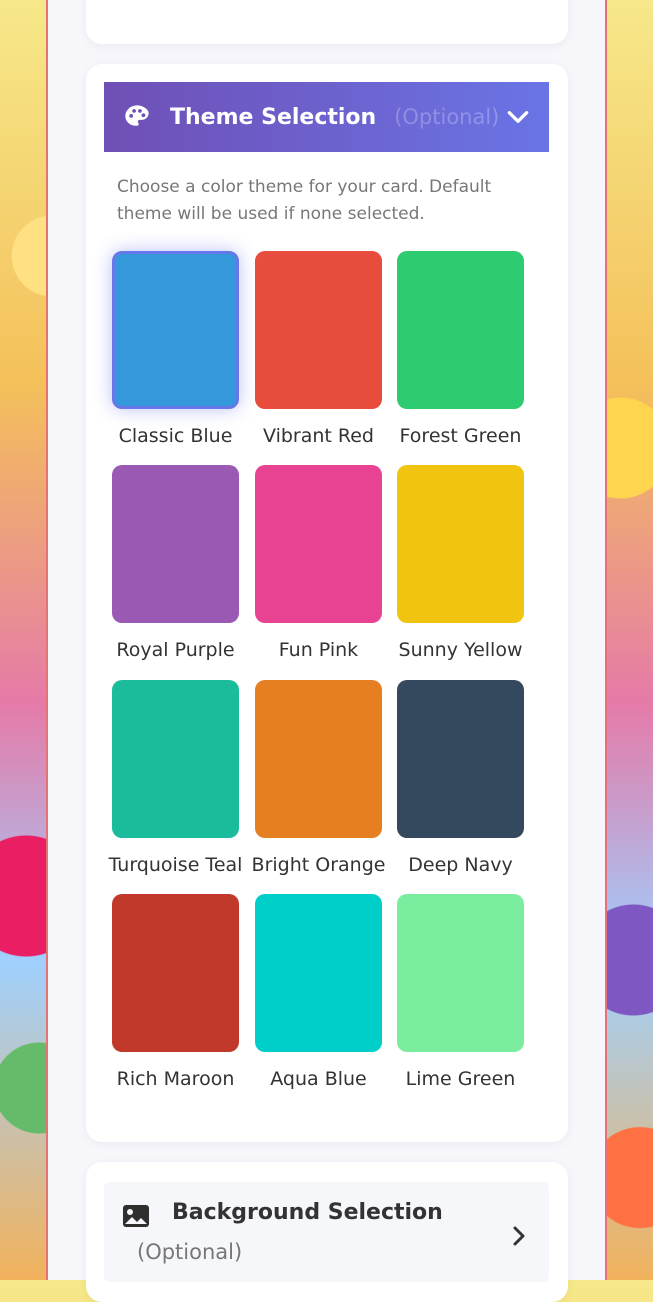  I want to click on theme-label: Deep Navy, so click(460, 865).